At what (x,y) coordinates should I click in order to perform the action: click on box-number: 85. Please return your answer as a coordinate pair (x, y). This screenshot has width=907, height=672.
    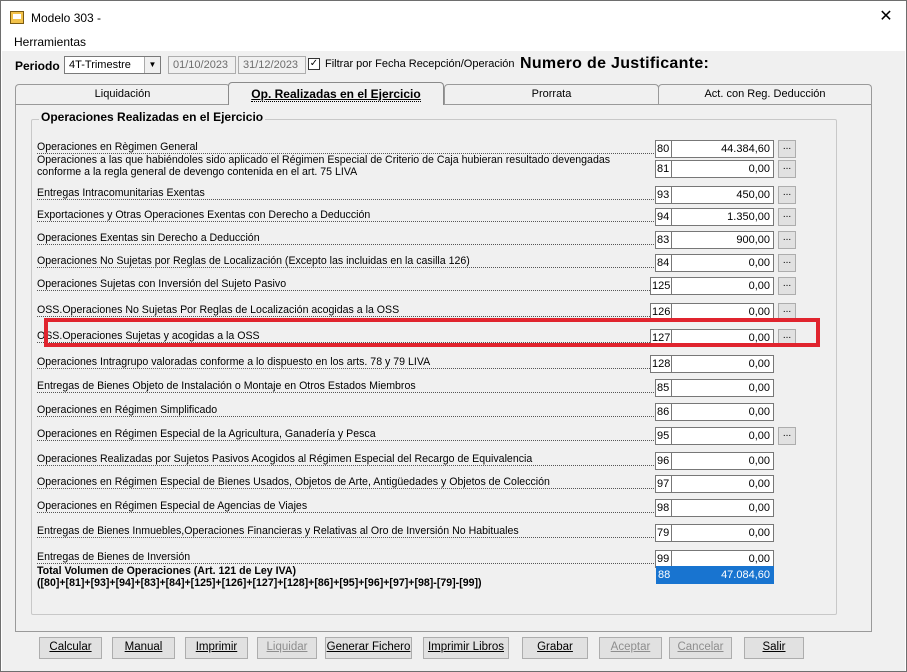
    Looking at the image, I should click on (663, 388).